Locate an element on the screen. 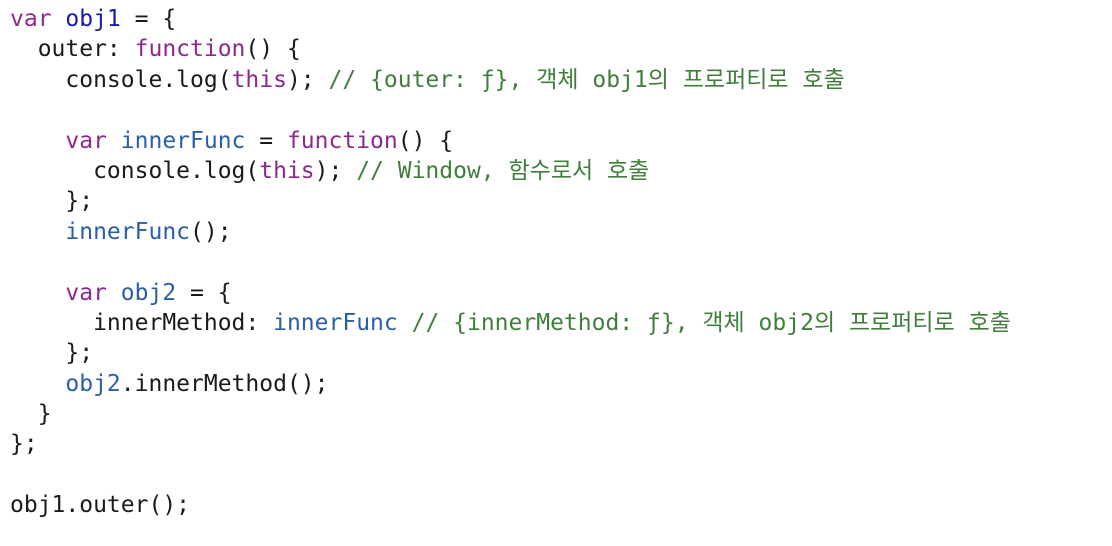  comment-token: // {outer: ƒ}, 객체 obj1의 프로퍼티로 호출 is located at coordinates (586, 79).